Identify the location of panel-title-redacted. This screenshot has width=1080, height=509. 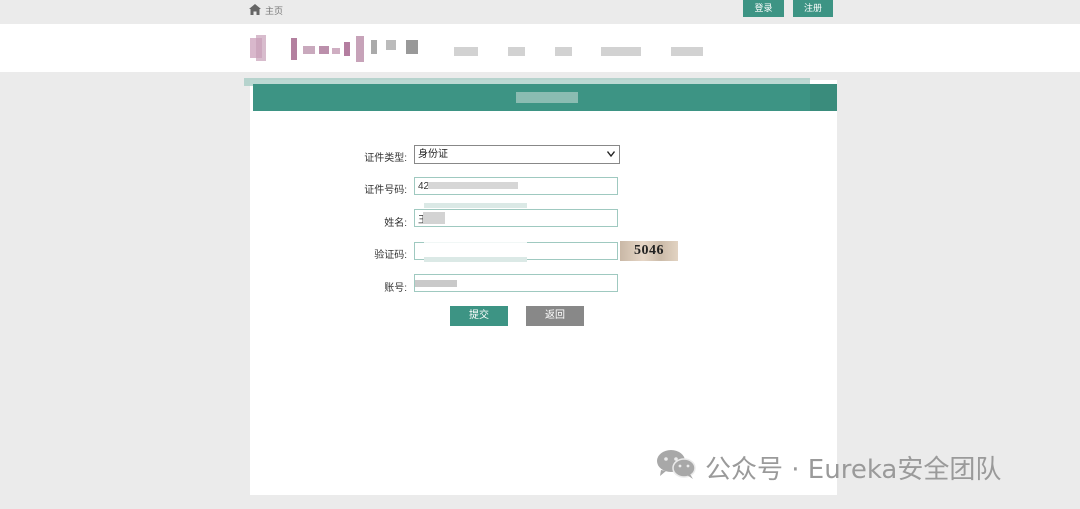
(547, 97).